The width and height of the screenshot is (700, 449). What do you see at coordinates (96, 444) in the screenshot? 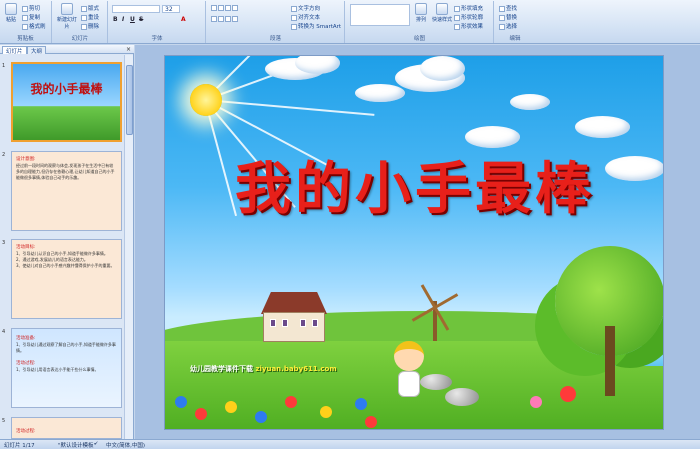
I see `spellcheck-icon: ✓` at bounding box center [96, 444].